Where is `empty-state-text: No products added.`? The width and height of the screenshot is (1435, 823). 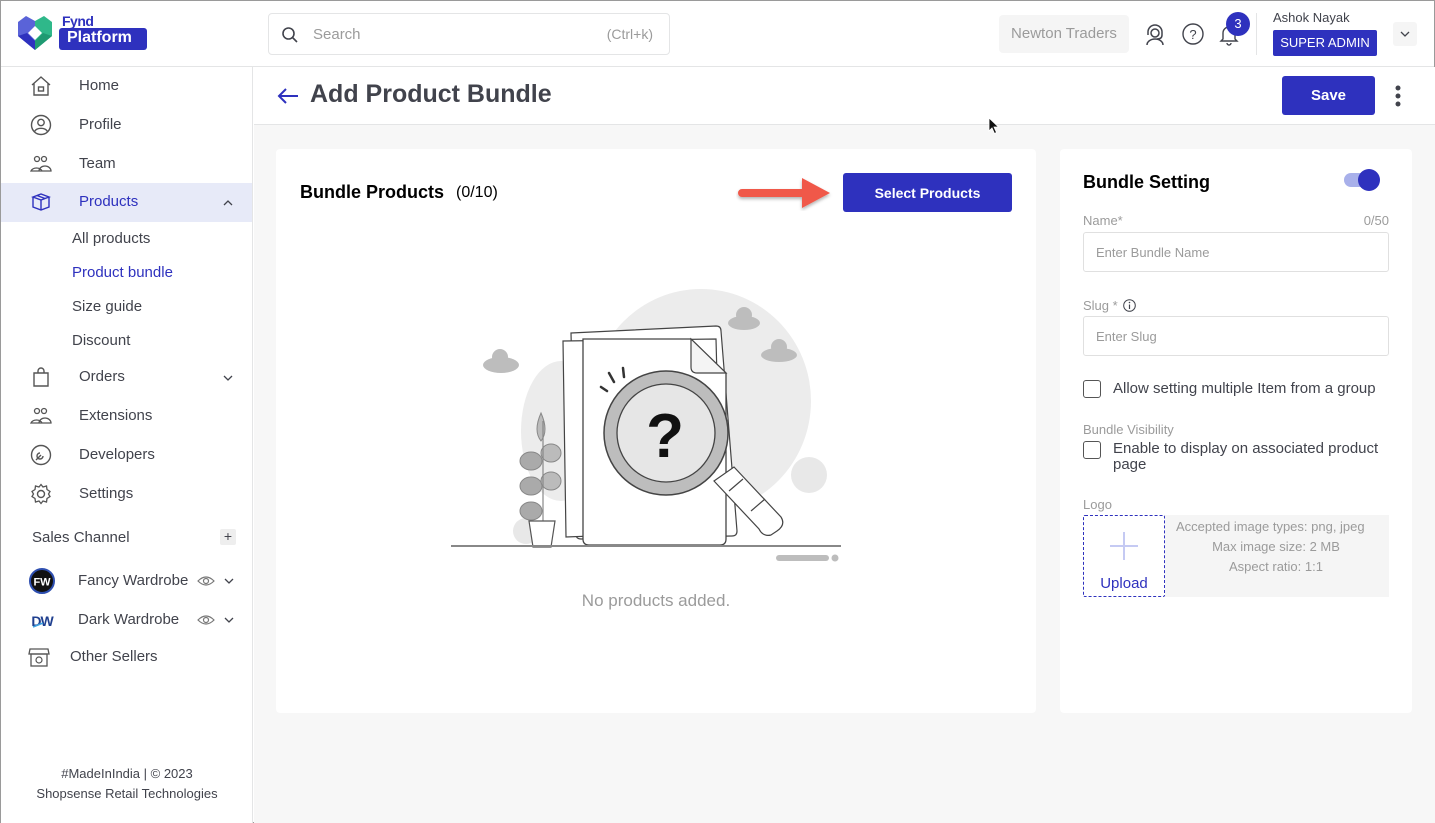
empty-state-text: No products added. is located at coordinates (656, 600).